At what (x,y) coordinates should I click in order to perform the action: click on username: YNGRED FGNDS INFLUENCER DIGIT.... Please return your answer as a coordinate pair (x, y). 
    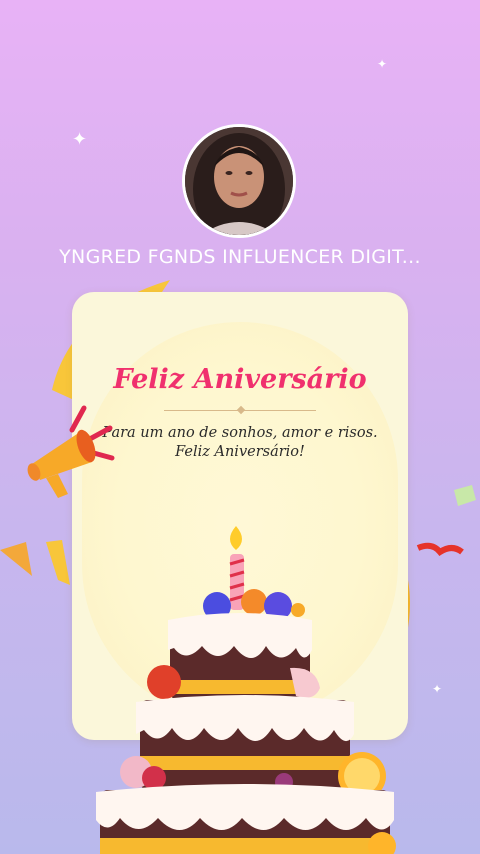
    Looking at the image, I should click on (240, 257).